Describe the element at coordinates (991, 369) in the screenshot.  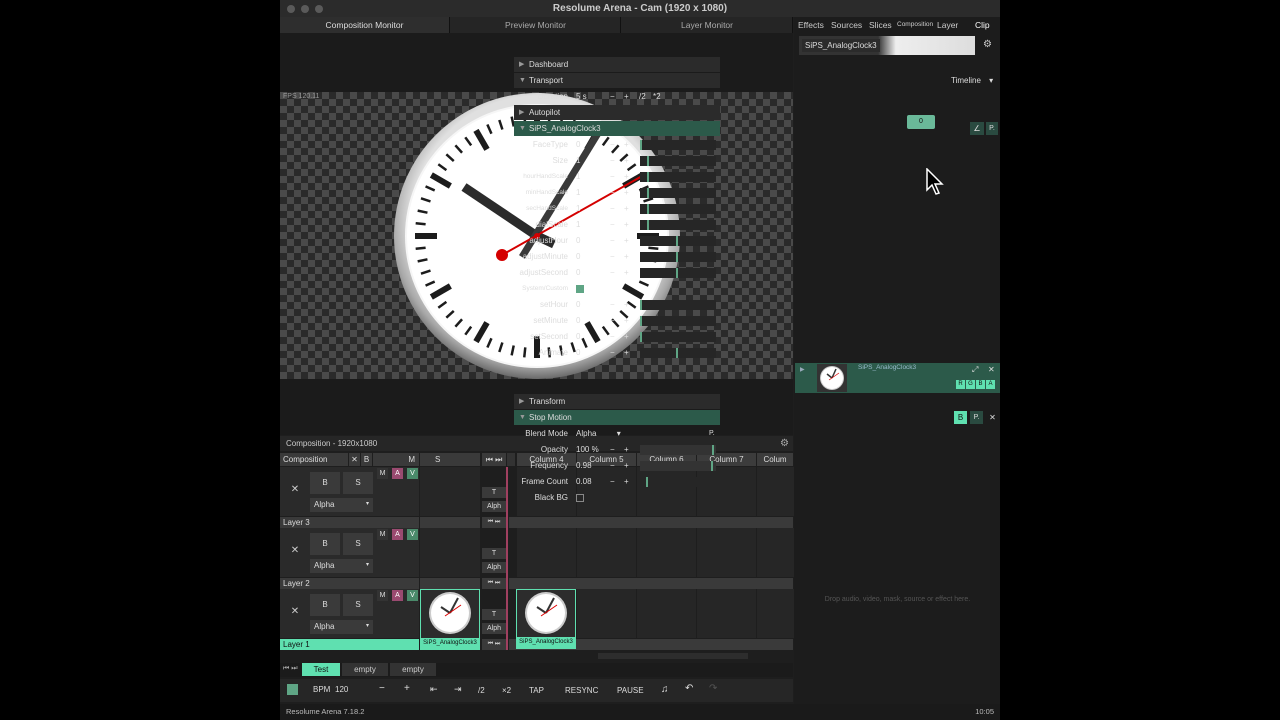
I see `close-icon: ✕` at that location.